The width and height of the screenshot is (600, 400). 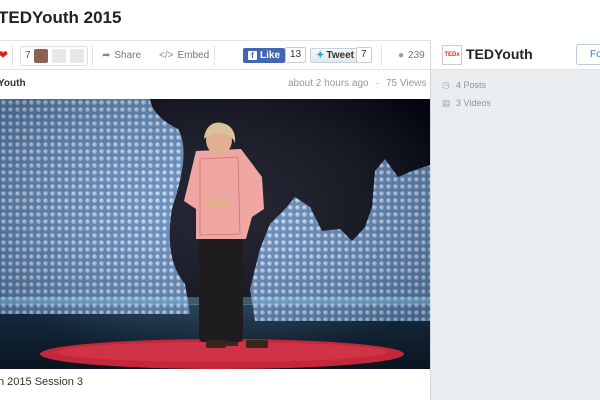 What do you see at coordinates (401, 55) in the screenshot?
I see `person-icon: ●` at bounding box center [401, 55].